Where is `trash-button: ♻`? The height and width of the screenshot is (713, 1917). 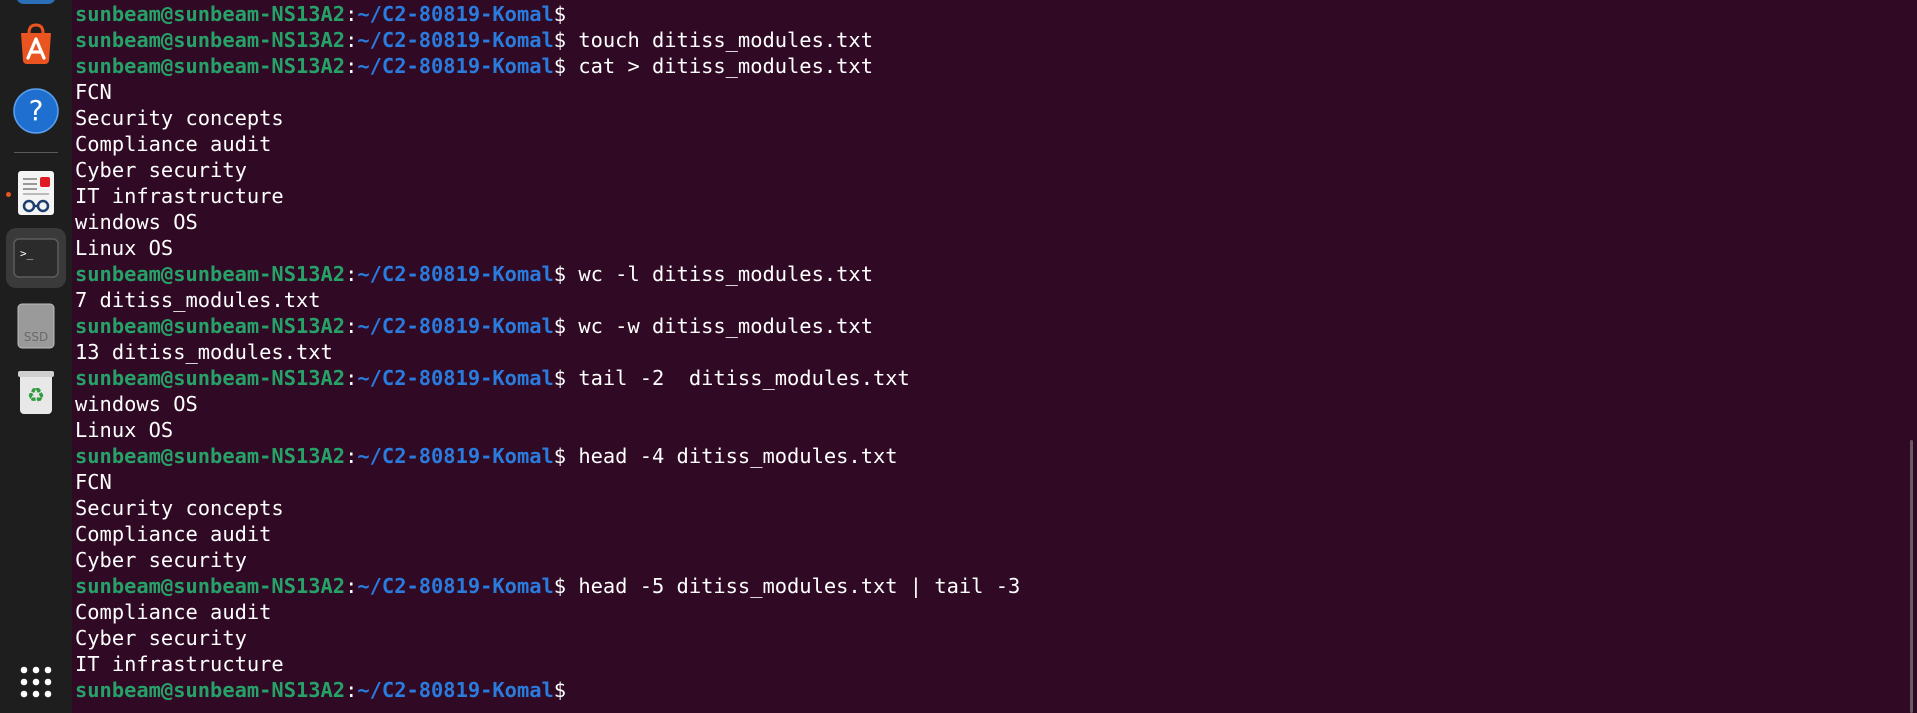
trash-button: ♻ is located at coordinates (36, 392).